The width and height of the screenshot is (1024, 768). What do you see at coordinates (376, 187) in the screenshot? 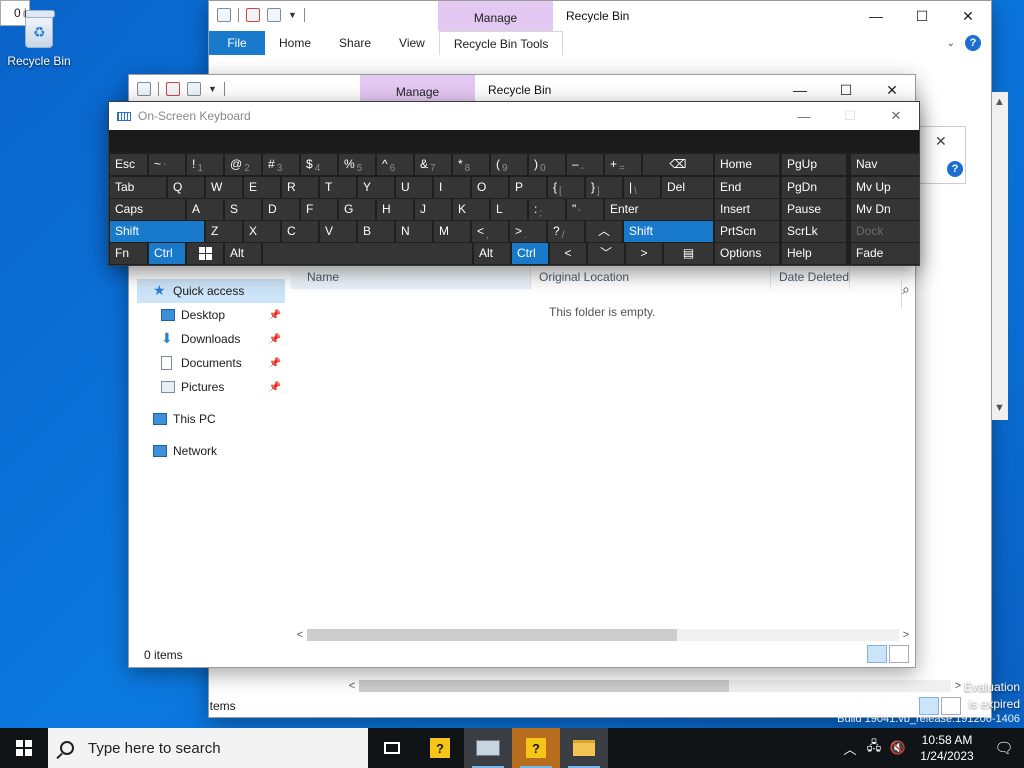
I see `key-y: Y` at bounding box center [376, 187].